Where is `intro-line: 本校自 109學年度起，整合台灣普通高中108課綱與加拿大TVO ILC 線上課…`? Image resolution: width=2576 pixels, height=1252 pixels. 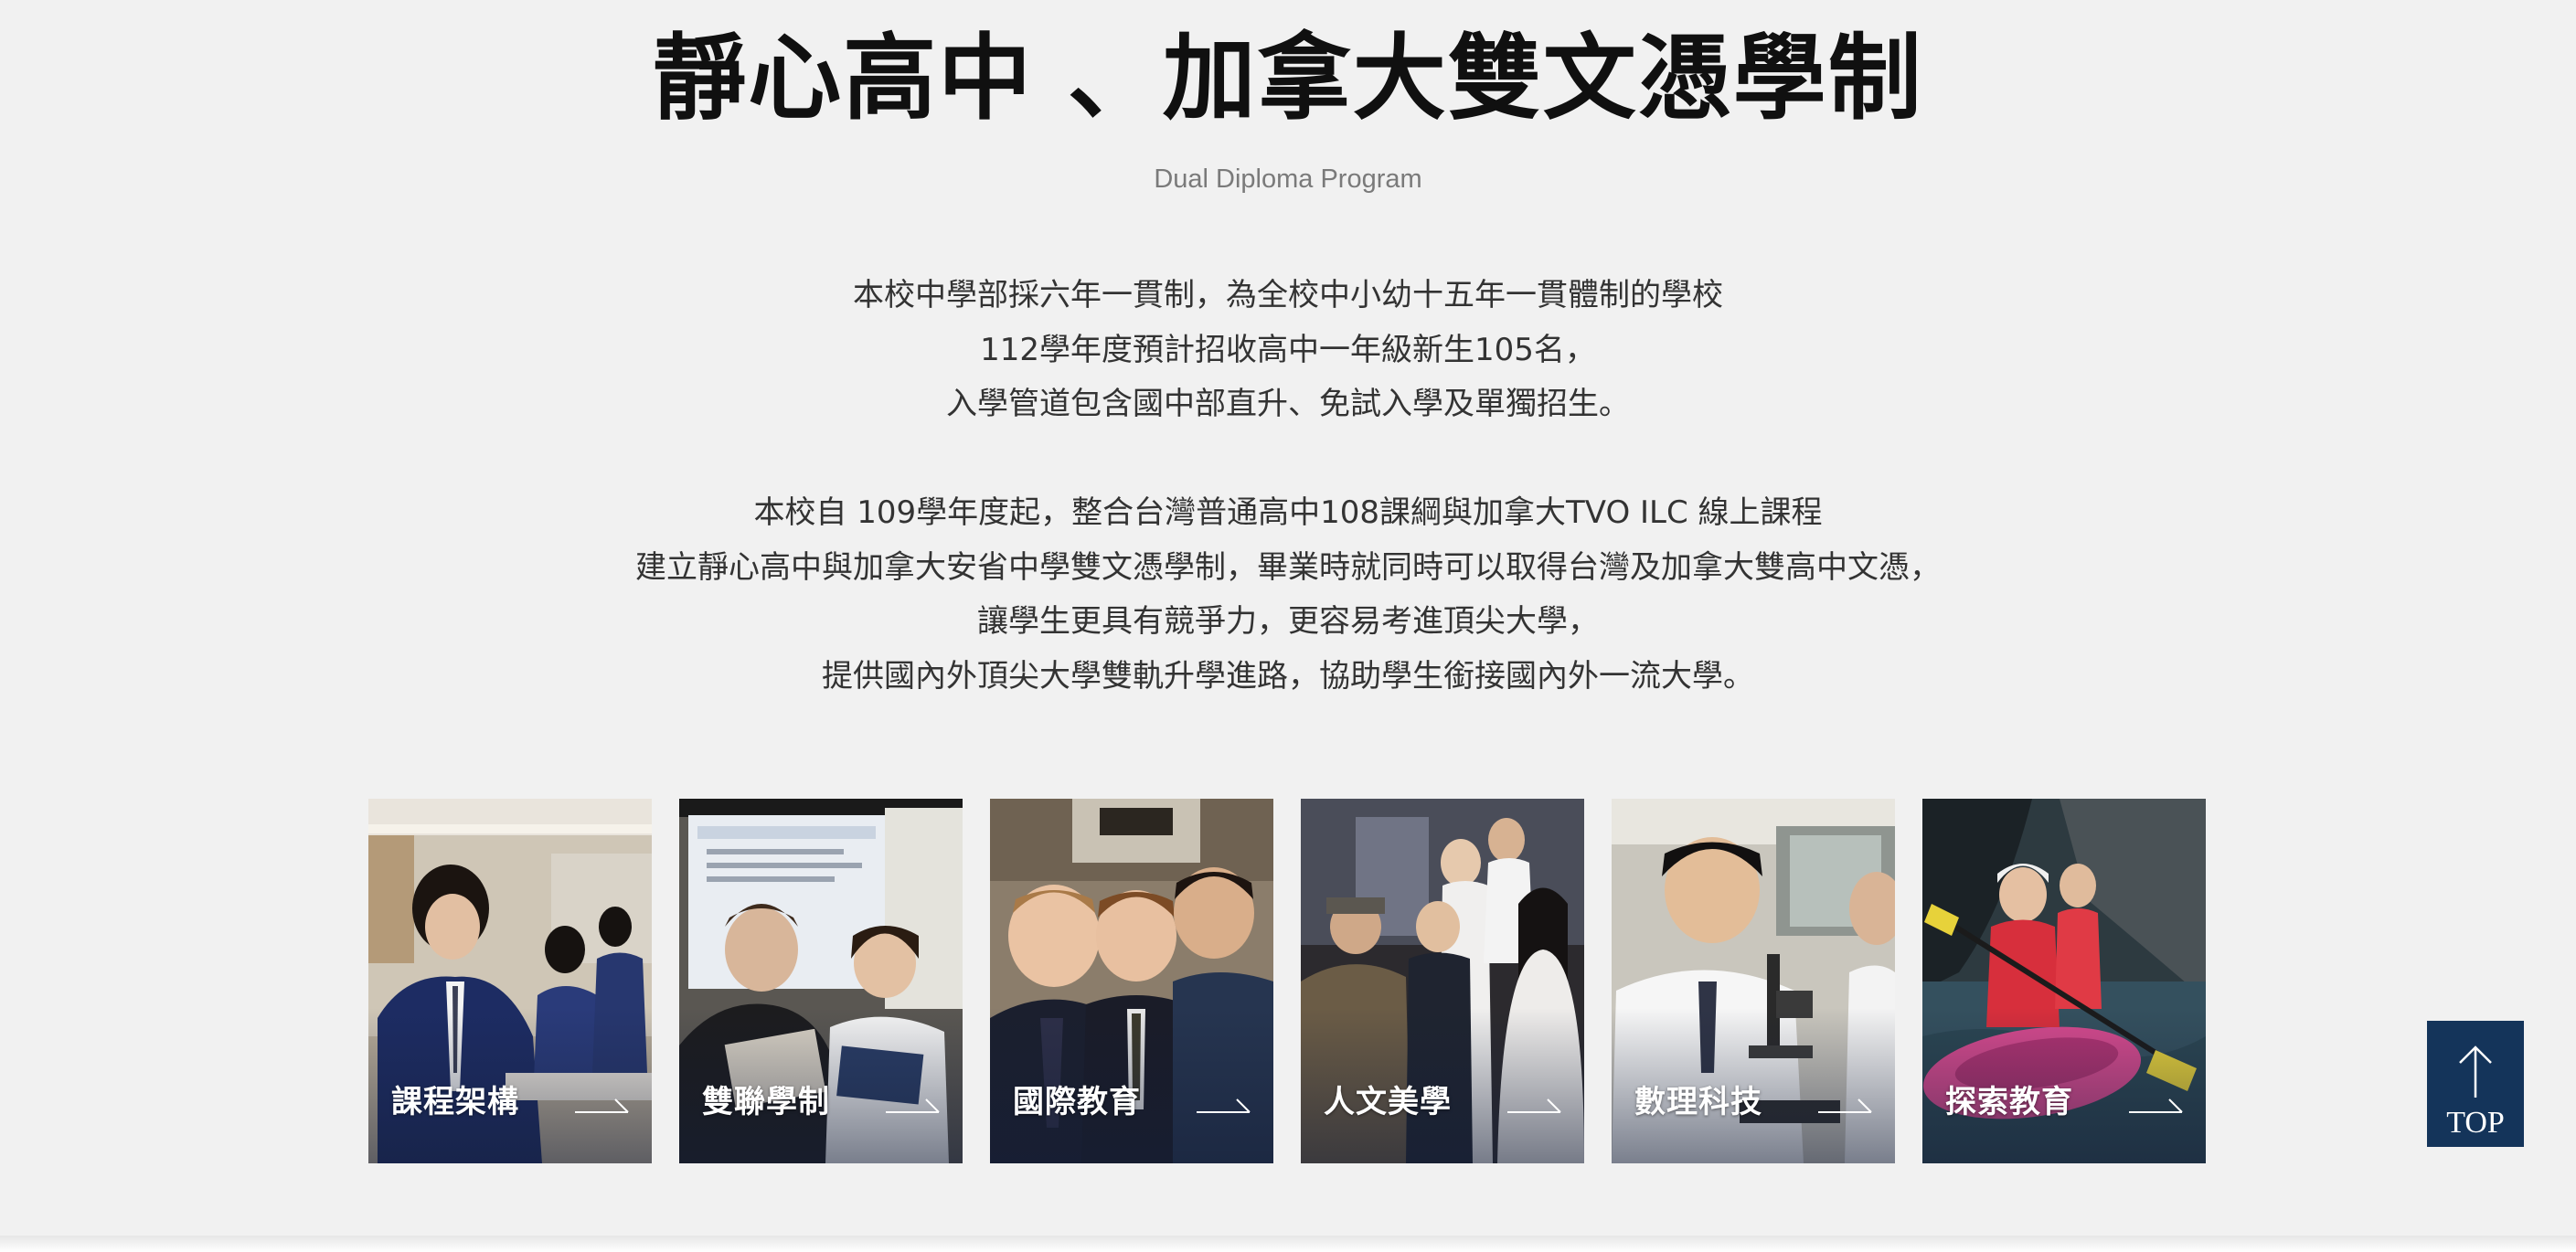 intro-line: 本校自 109學年度起，整合台灣普通高中108課綱與加拿大TVO ILC 線上課… is located at coordinates (1288, 512).